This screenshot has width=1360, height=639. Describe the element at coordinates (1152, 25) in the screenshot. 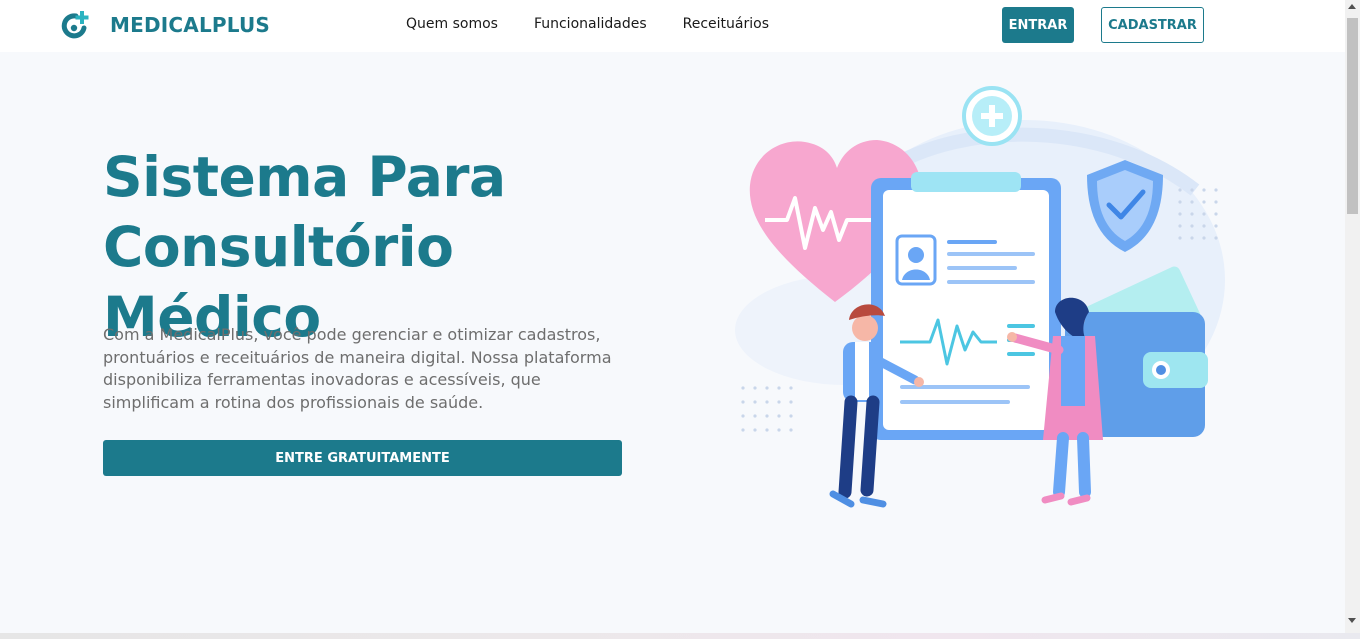

I see `signup-button: CADASTRAR` at that location.